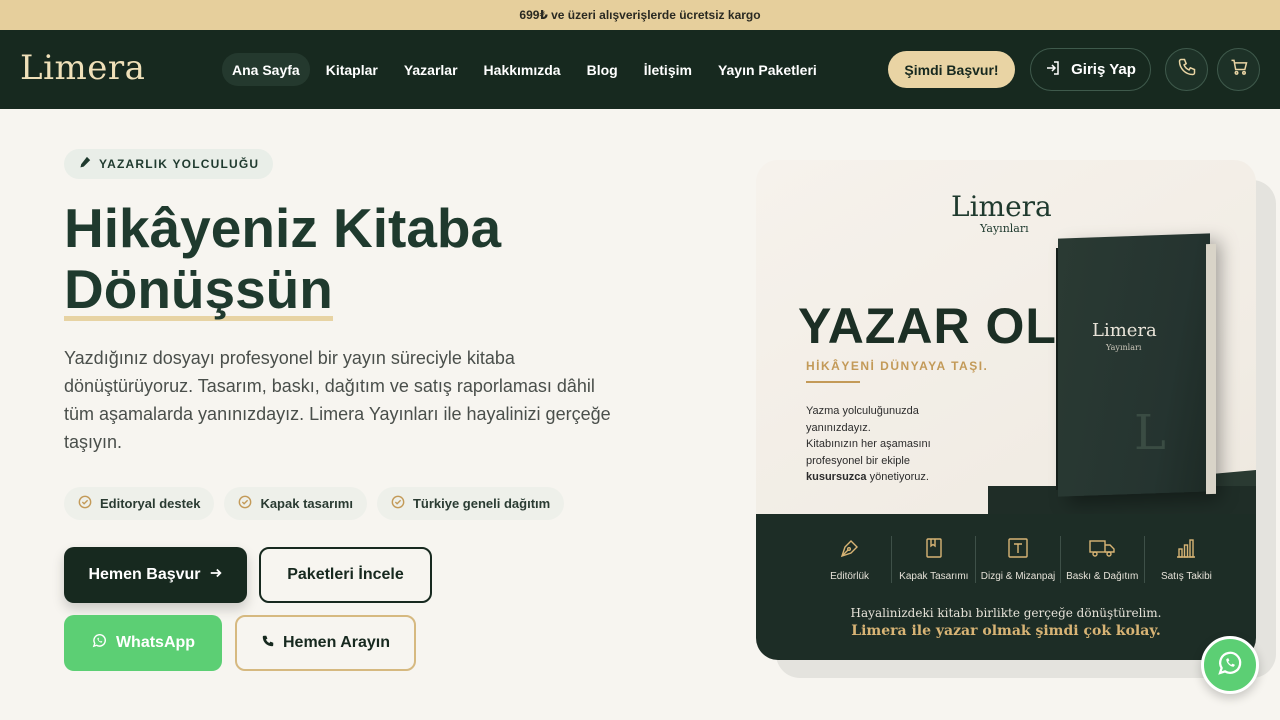 This screenshot has height=720, width=1280. I want to click on service-item: Baskı & Dağıtım, so click(1103, 559).